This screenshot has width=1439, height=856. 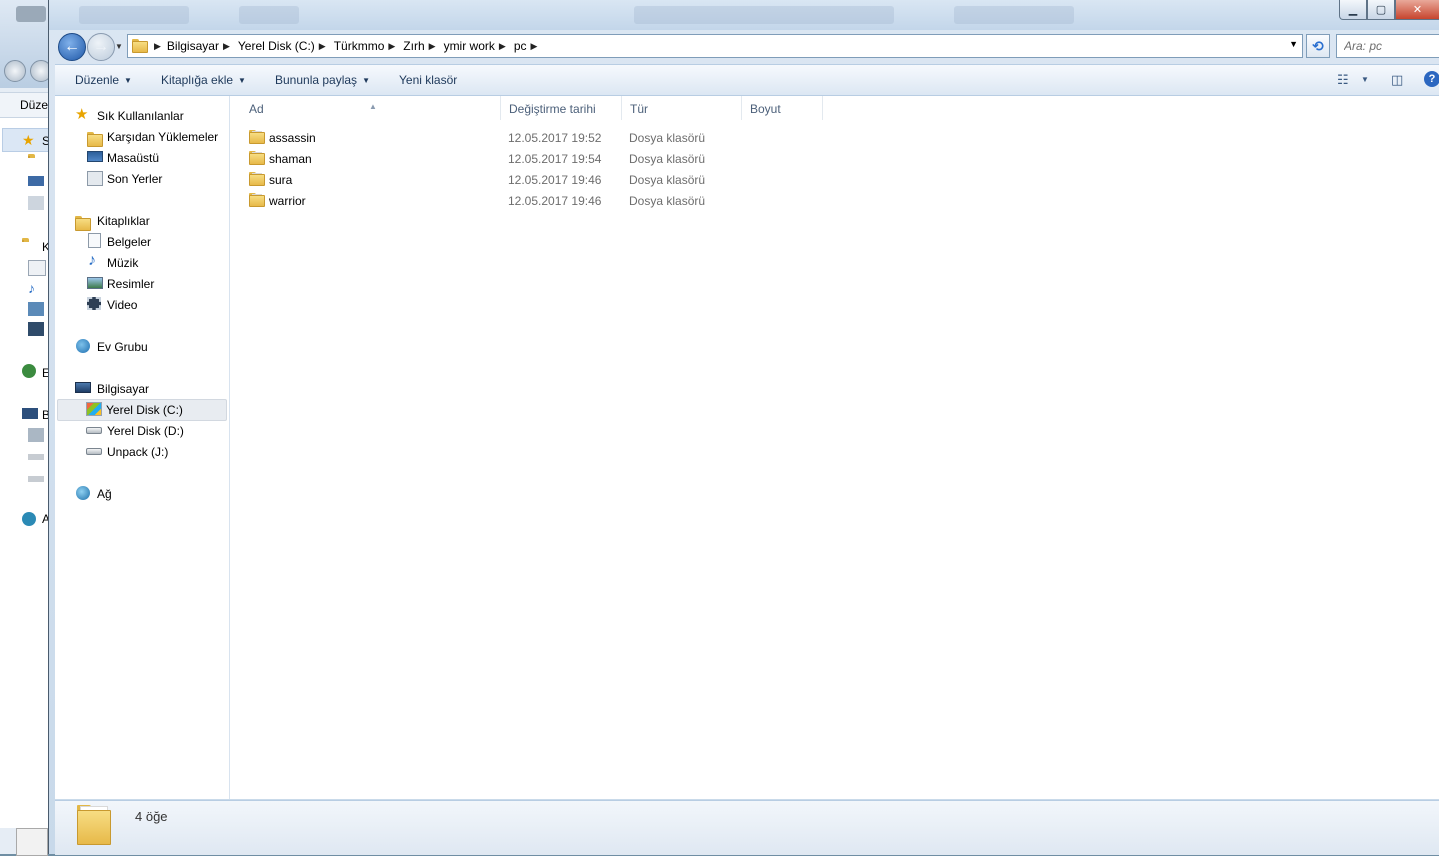 I want to click on back-button: ←, so click(x=72, y=47).